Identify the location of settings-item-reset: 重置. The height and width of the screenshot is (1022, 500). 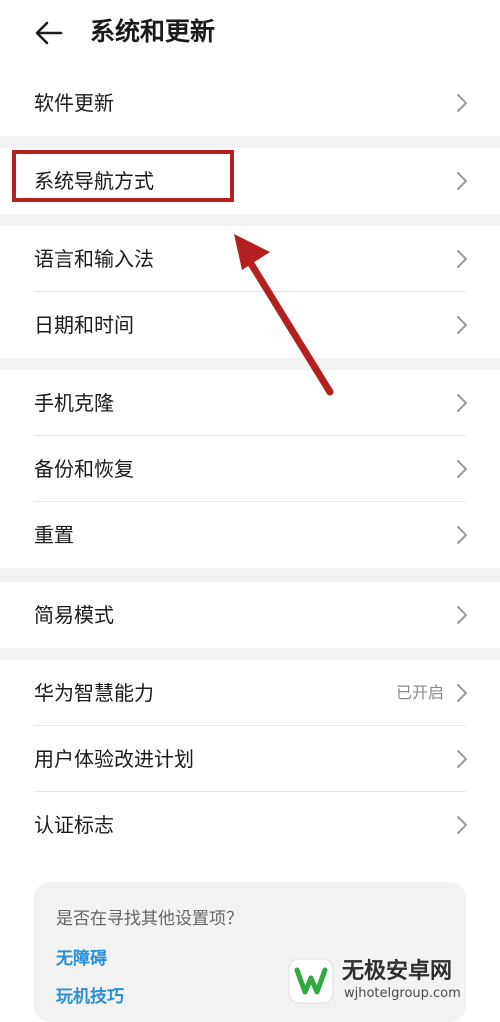
(250, 535).